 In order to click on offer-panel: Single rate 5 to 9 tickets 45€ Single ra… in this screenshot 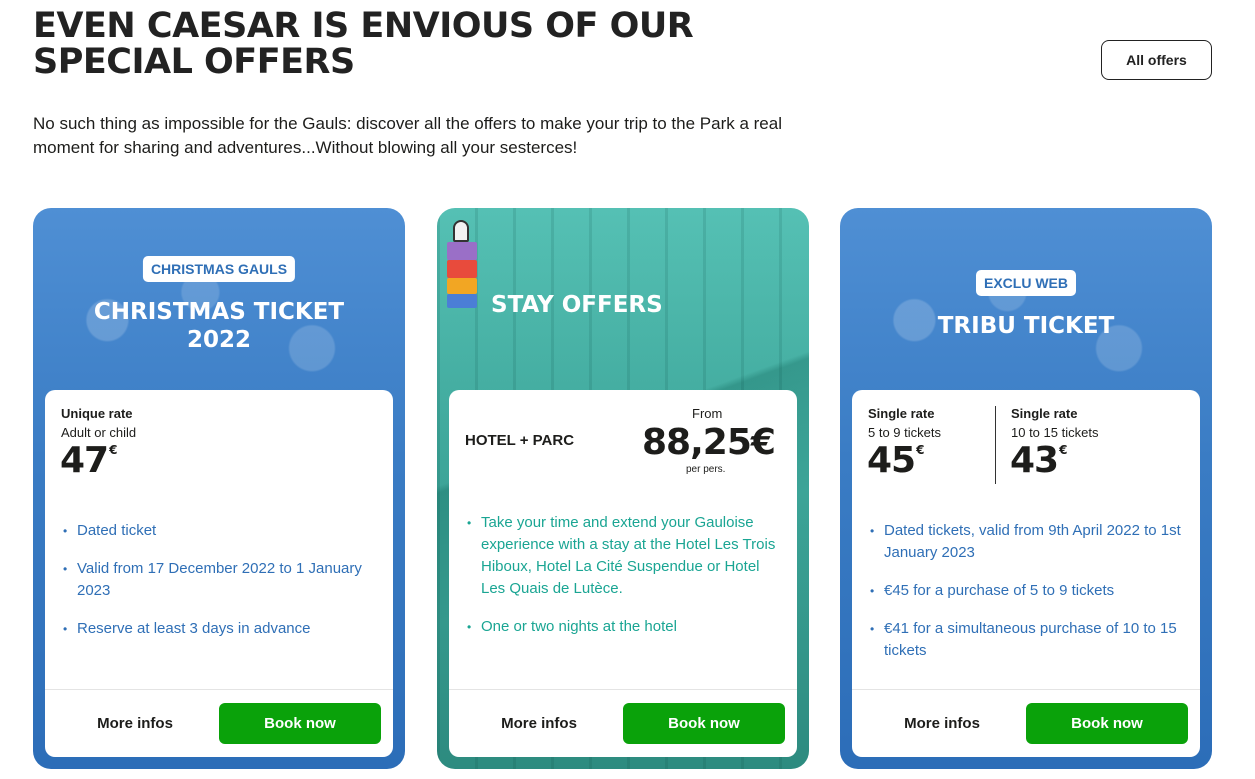, I will do `click(1026, 573)`.